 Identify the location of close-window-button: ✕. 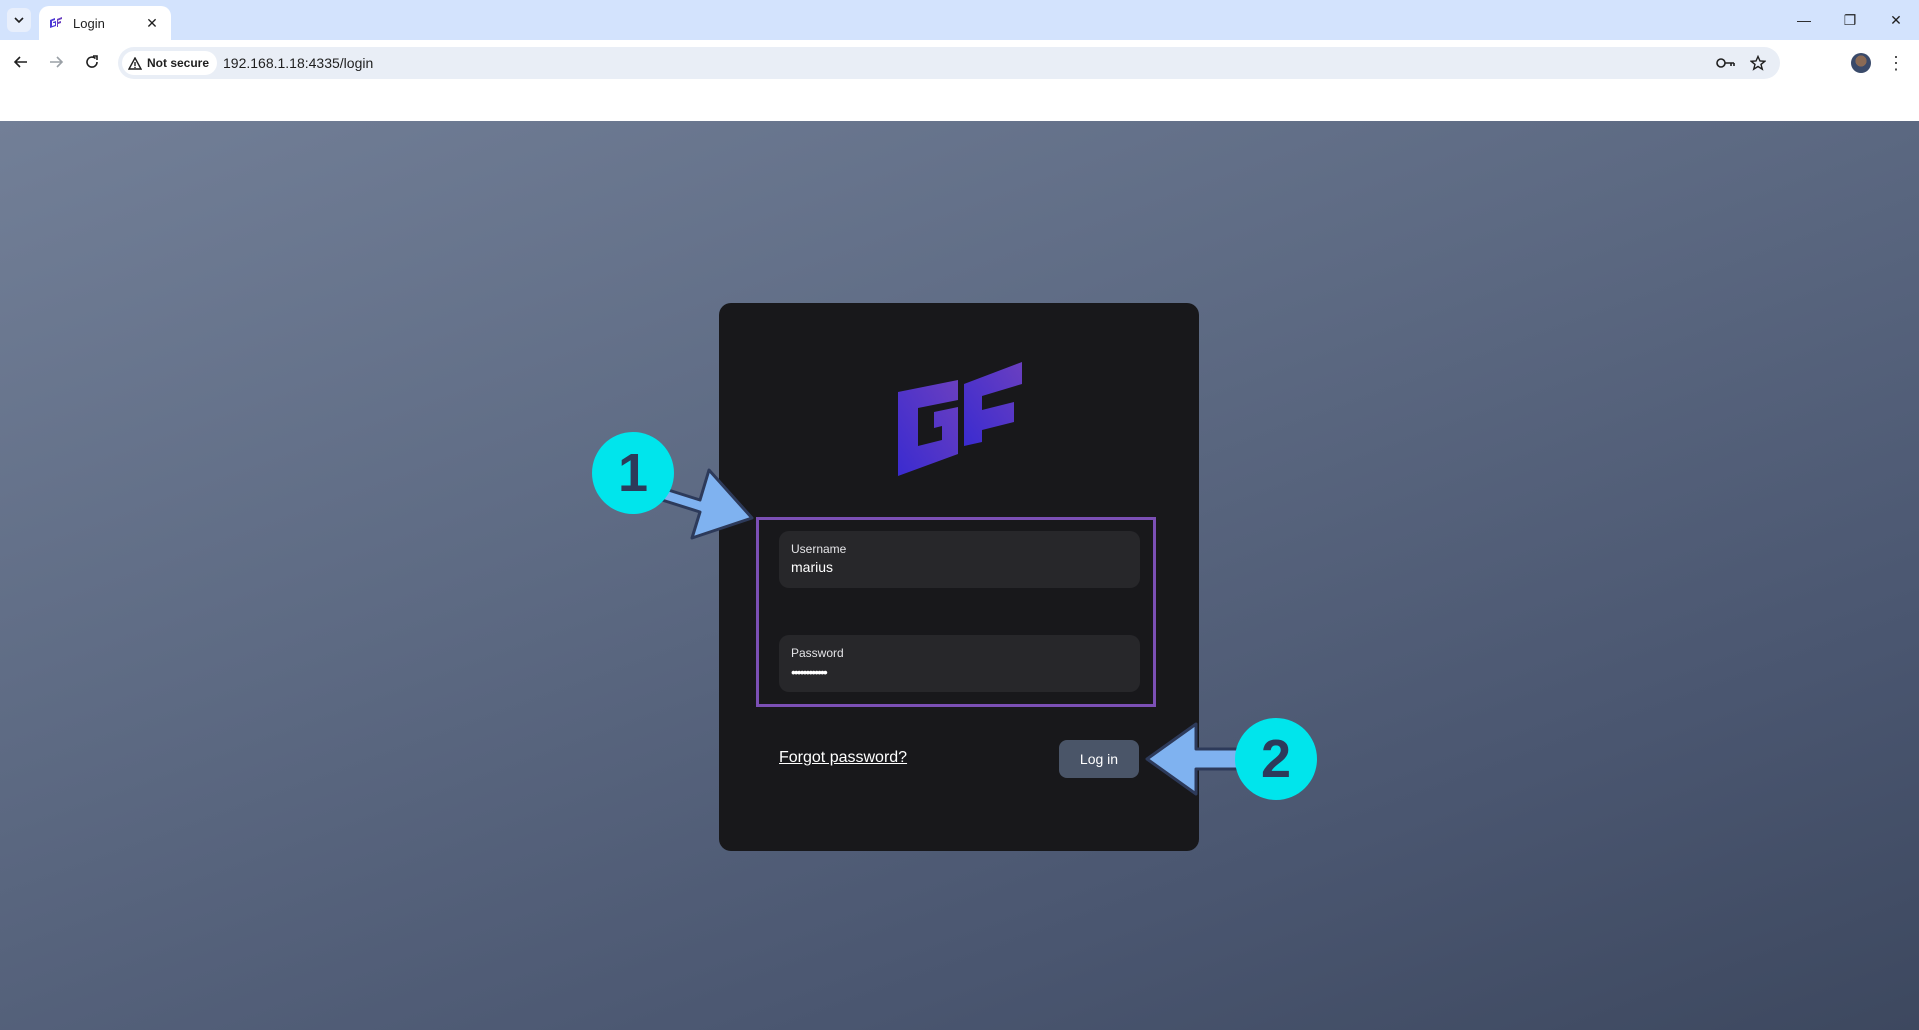
(1896, 20).